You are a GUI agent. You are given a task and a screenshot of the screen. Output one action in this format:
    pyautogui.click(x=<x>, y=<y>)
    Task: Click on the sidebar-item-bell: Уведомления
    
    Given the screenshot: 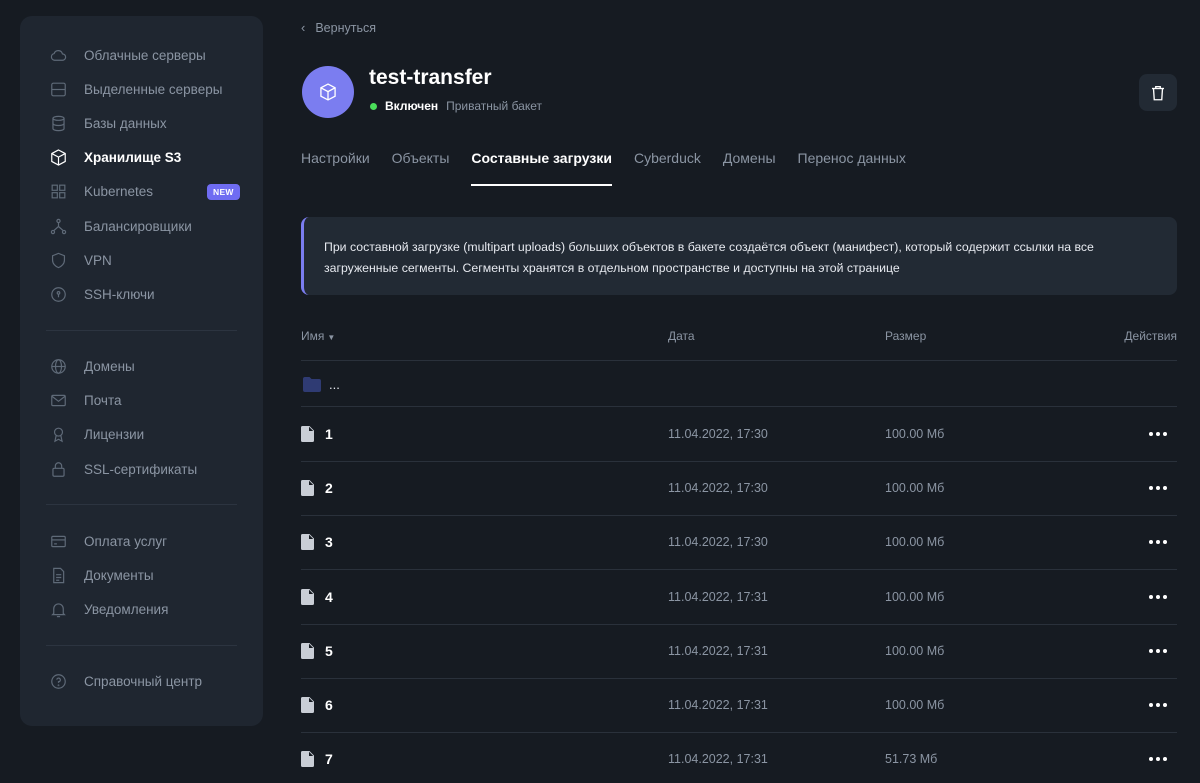 What is the action you would take?
    pyautogui.click(x=141, y=610)
    